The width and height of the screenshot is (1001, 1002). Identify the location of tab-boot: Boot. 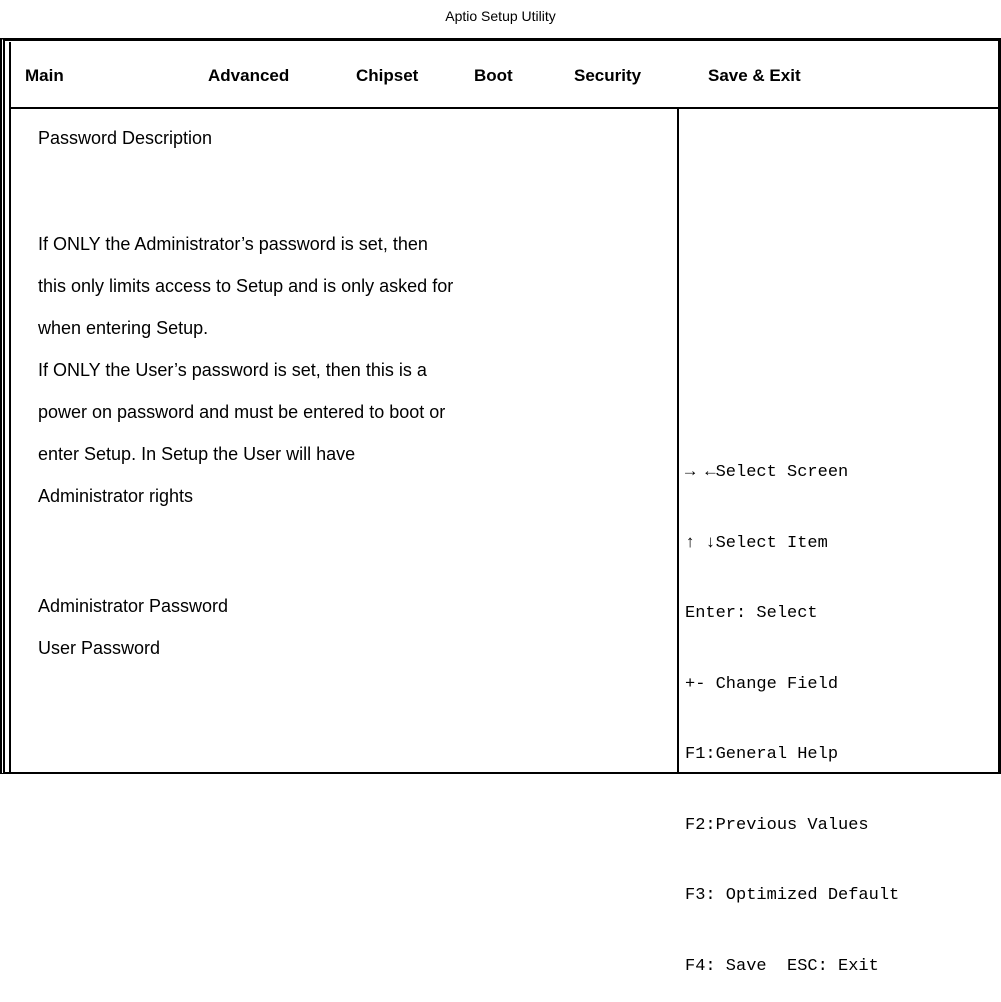
(493, 76).